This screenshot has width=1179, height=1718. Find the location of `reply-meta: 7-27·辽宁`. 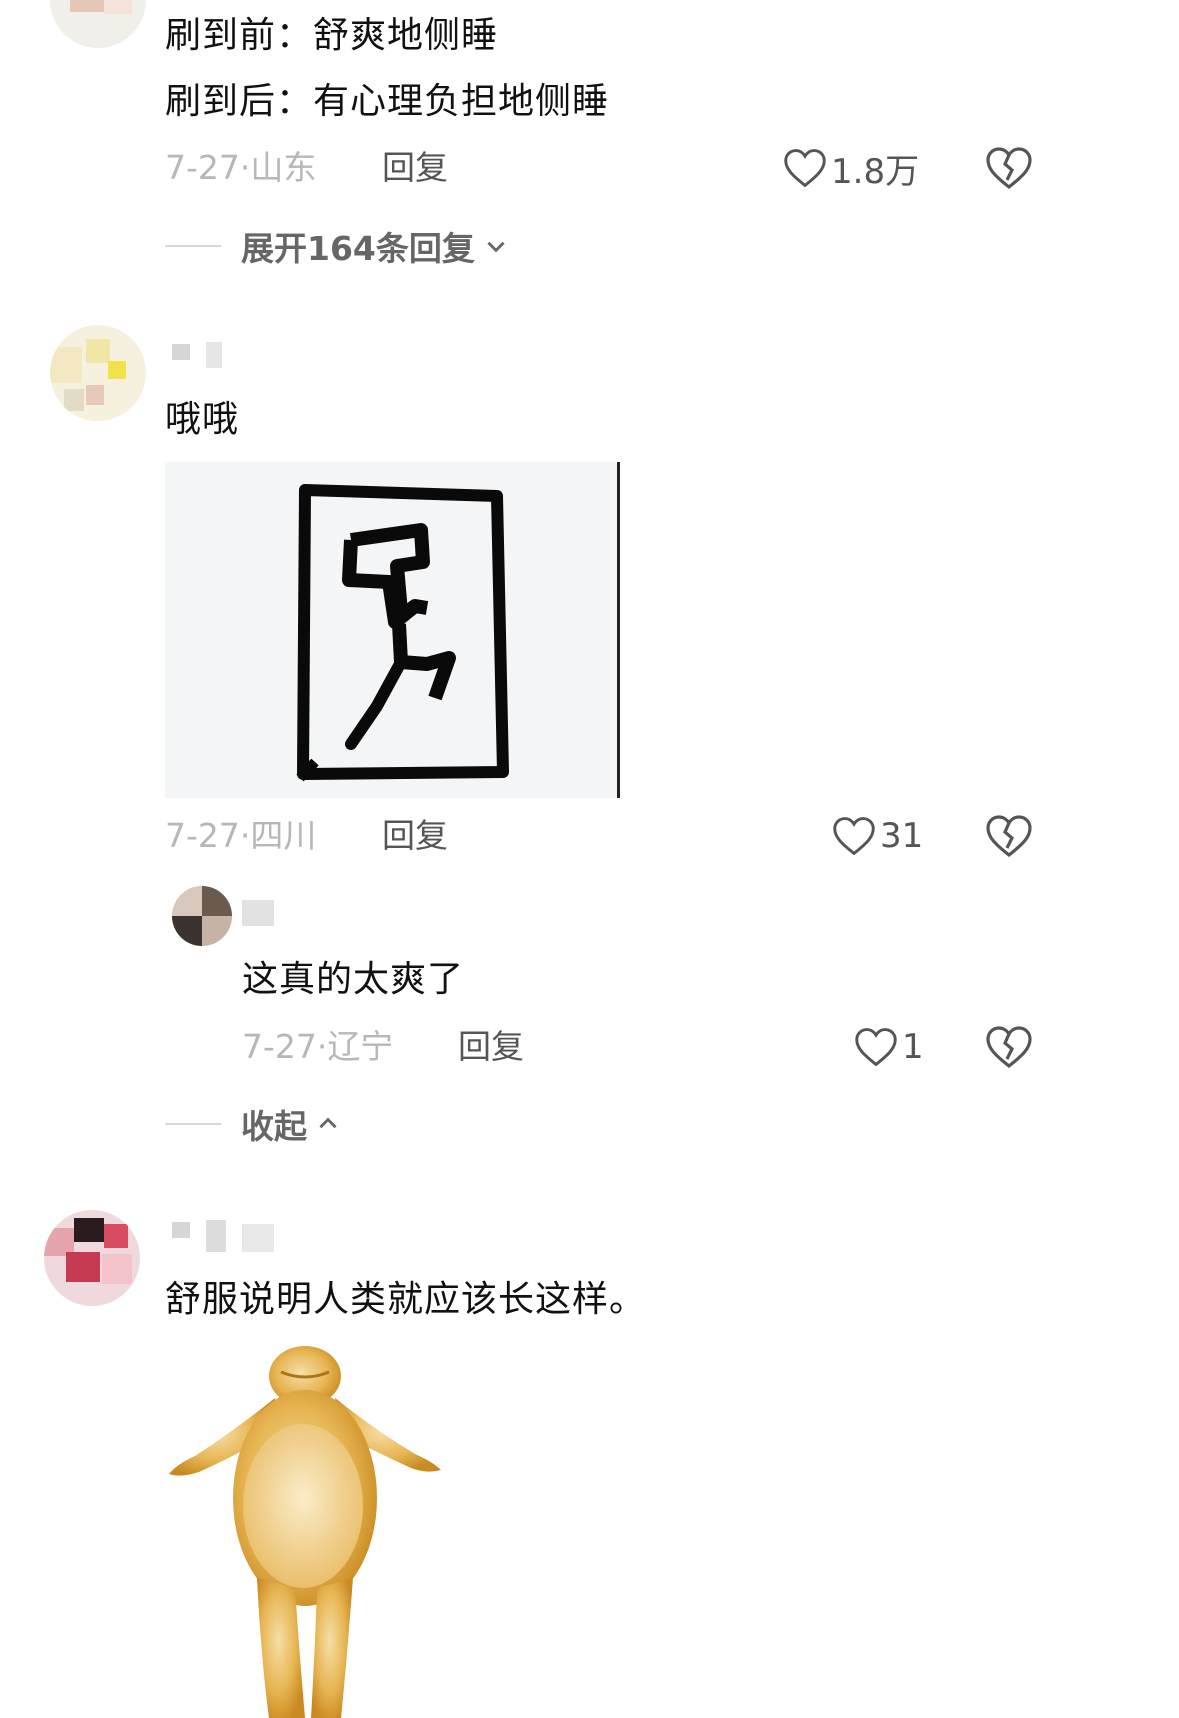

reply-meta: 7-27·辽宁 is located at coordinates (318, 1046).